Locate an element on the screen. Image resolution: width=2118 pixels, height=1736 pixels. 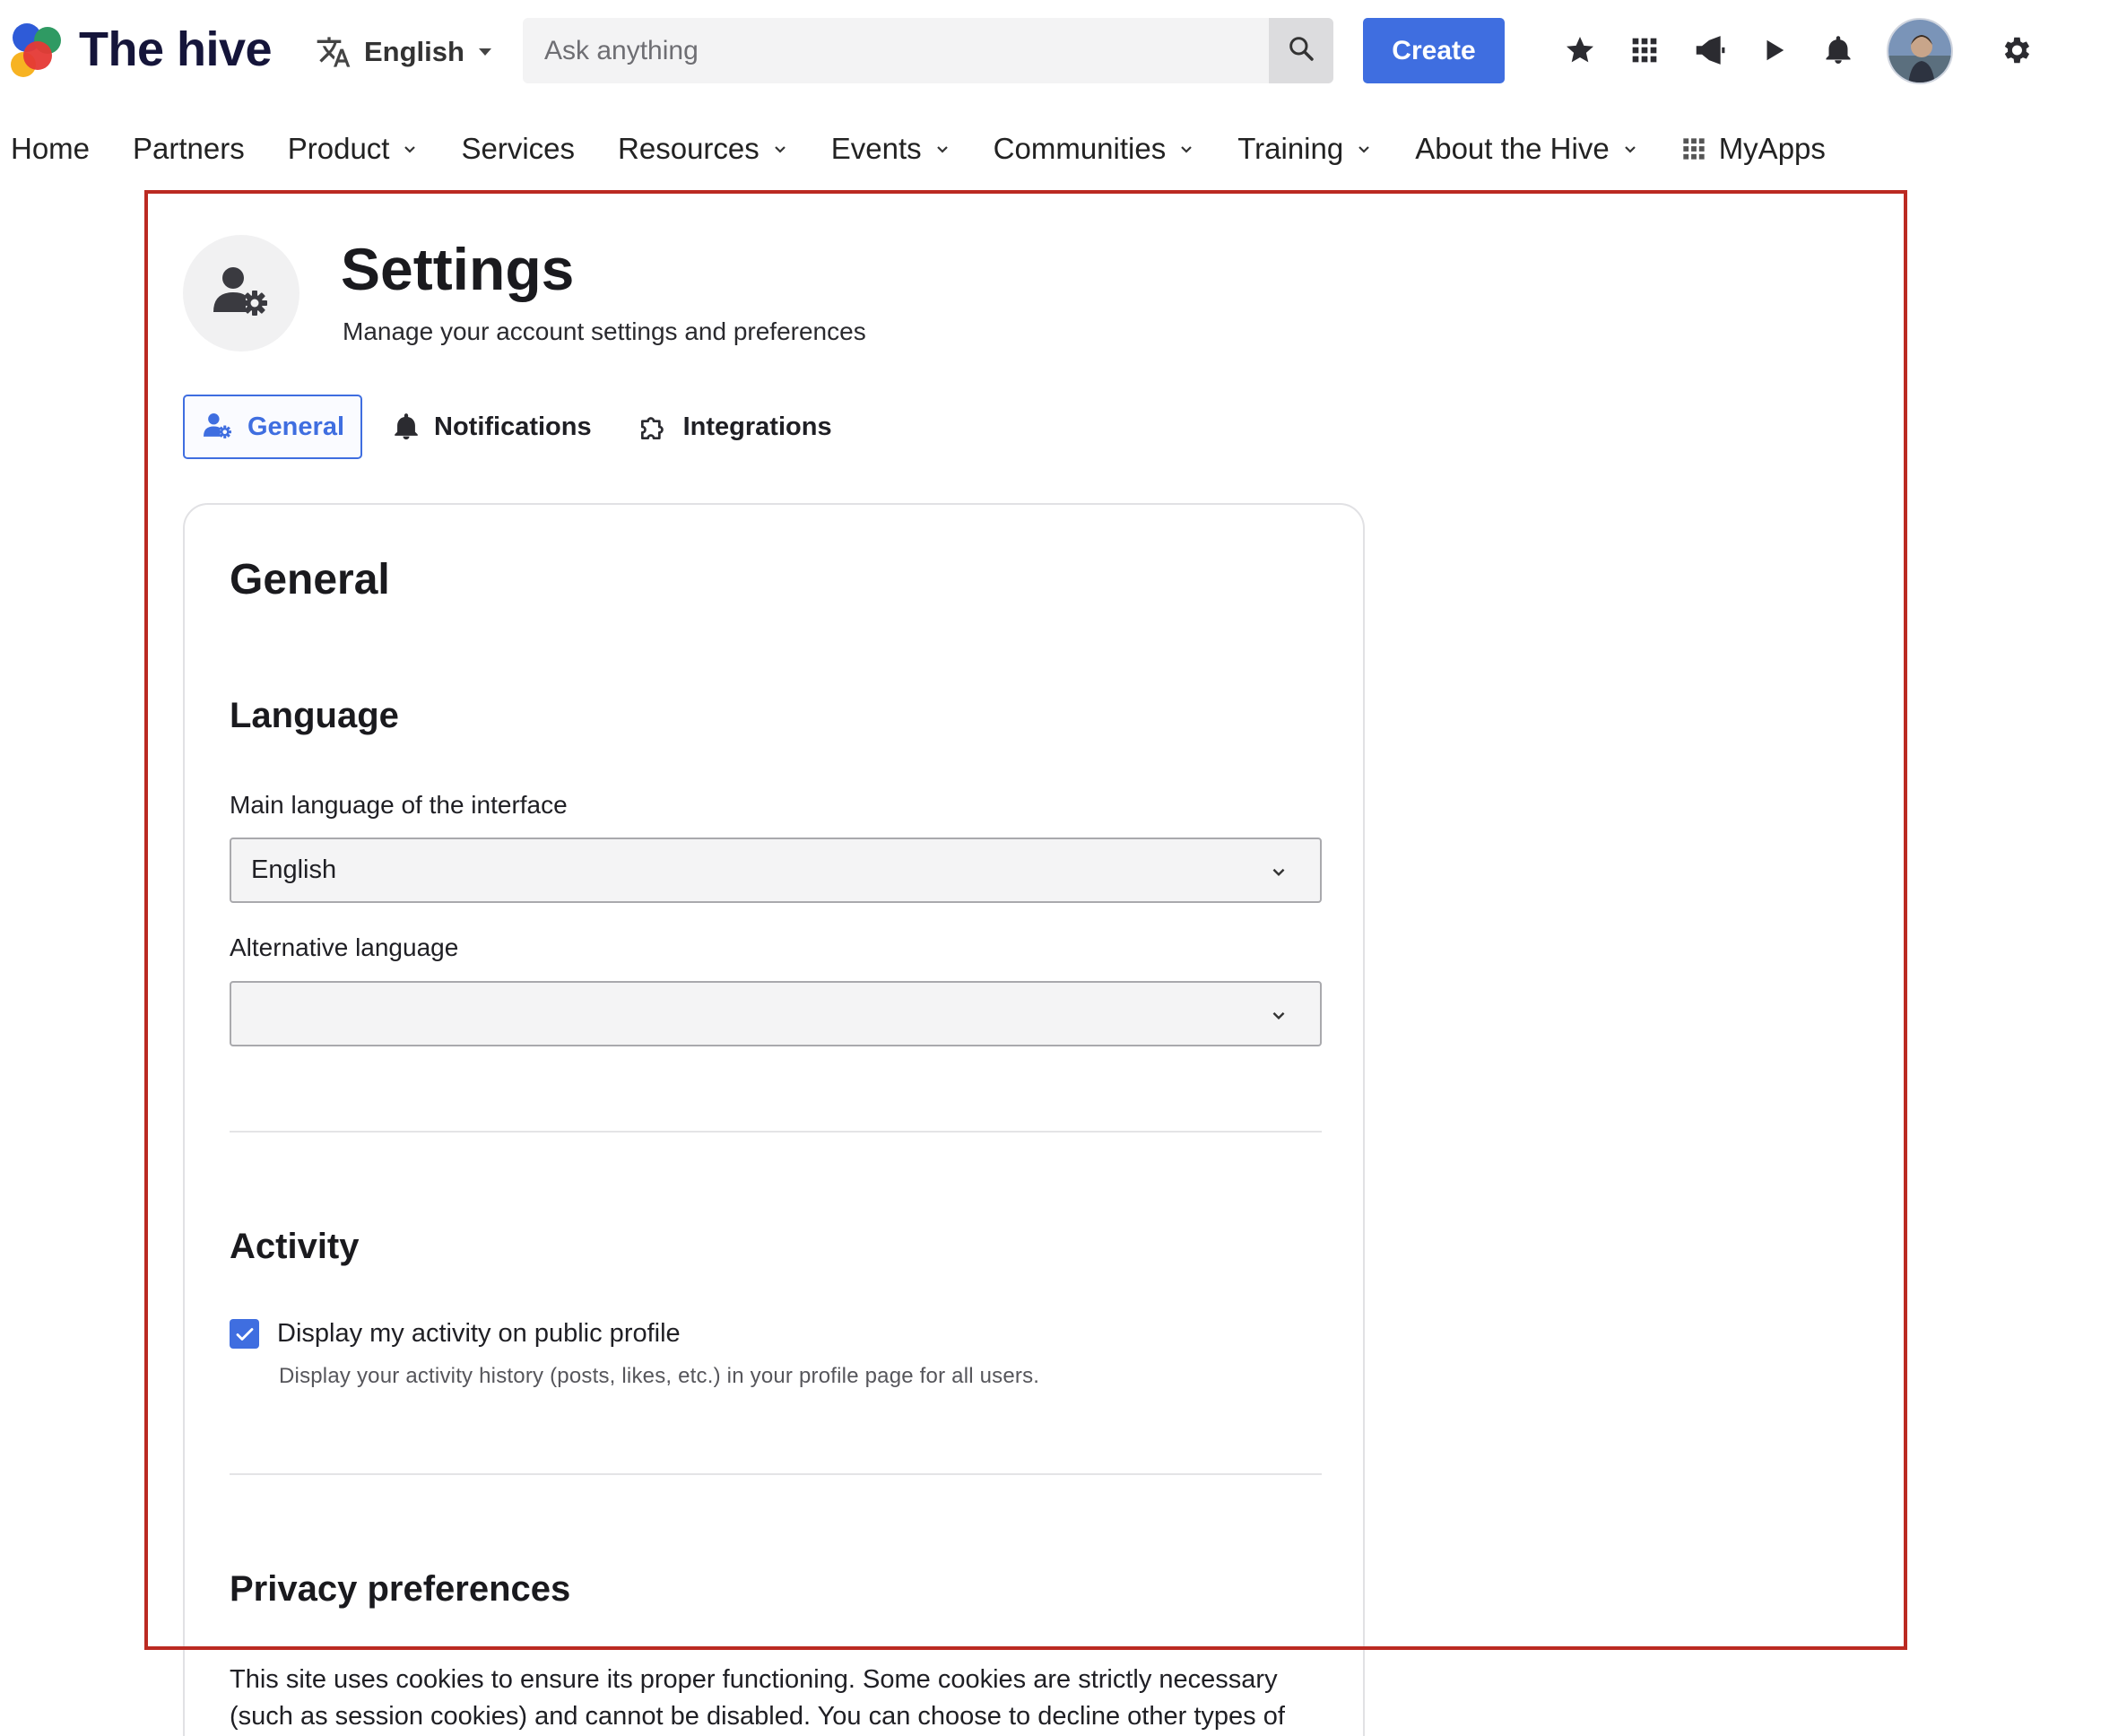
top-bar: The hive English Create is located at coordinates (1059, 51).